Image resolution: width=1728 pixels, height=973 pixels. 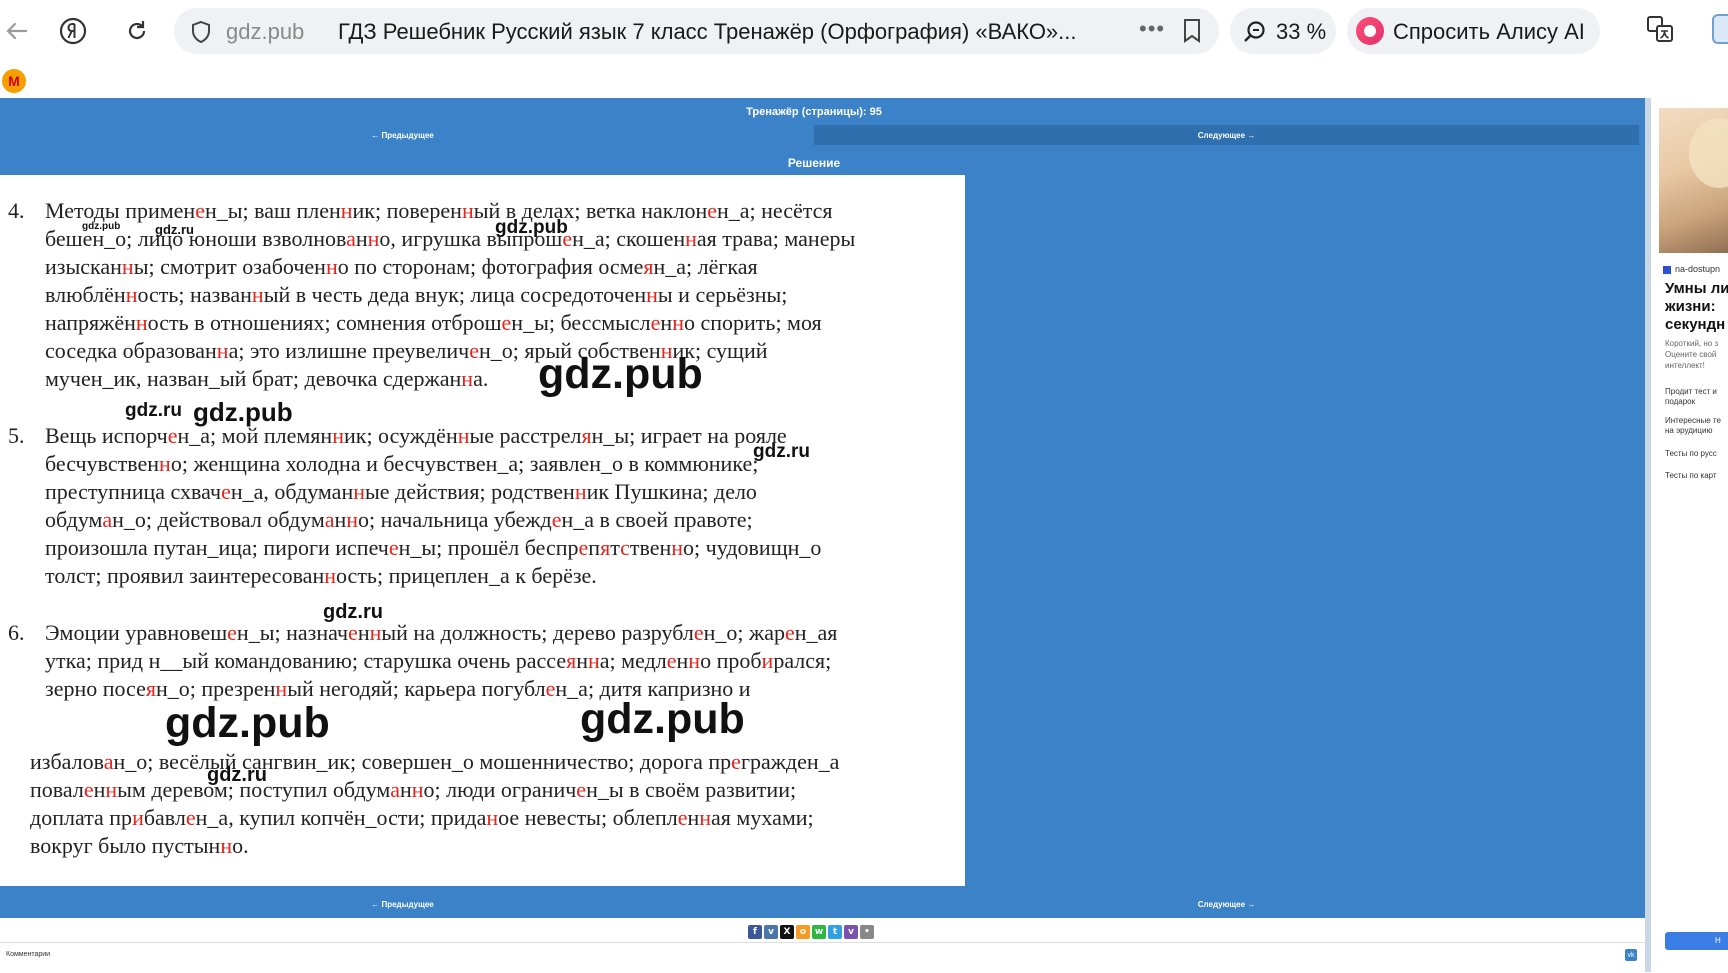 What do you see at coordinates (470, 491) in the screenshot?
I see `text-segment: ые действия; родствен` at bounding box center [470, 491].